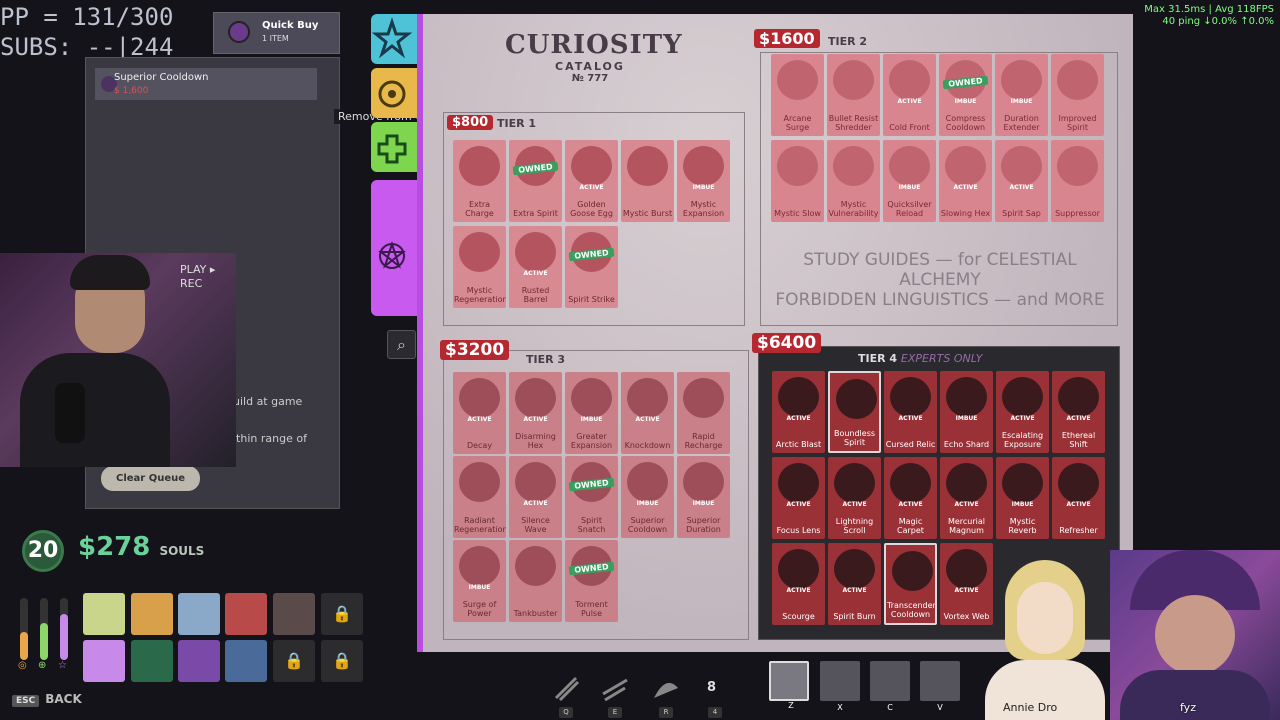 The height and width of the screenshot is (720, 1280). What do you see at coordinates (566, 694) in the screenshot?
I see `ability-1: Q` at bounding box center [566, 694].